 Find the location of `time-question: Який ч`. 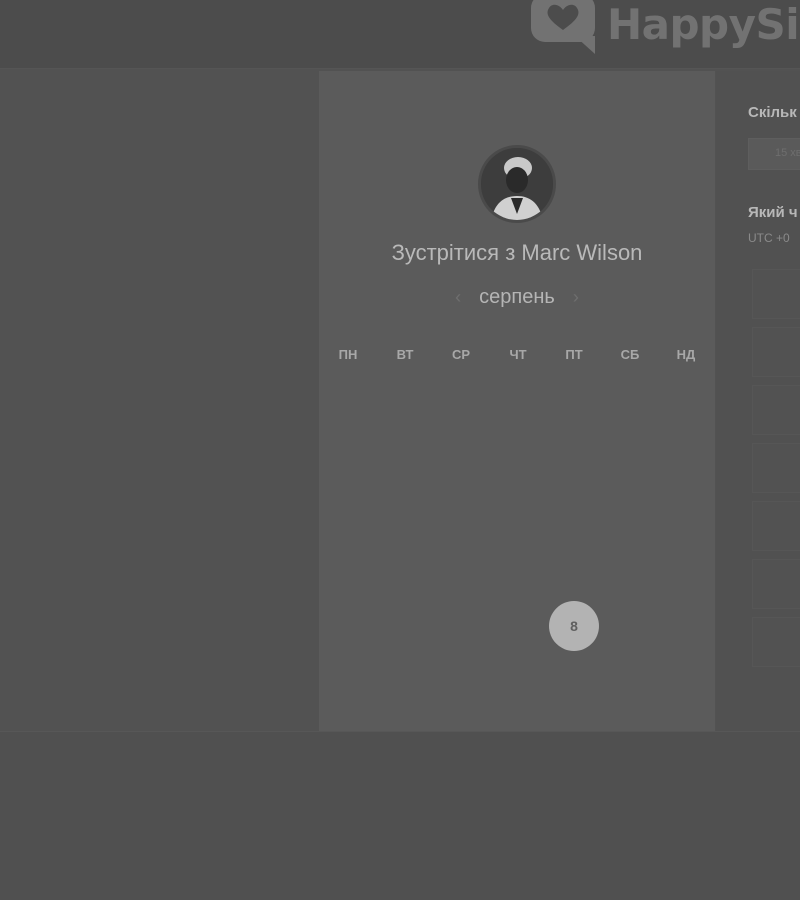

time-question: Який ч is located at coordinates (773, 212).